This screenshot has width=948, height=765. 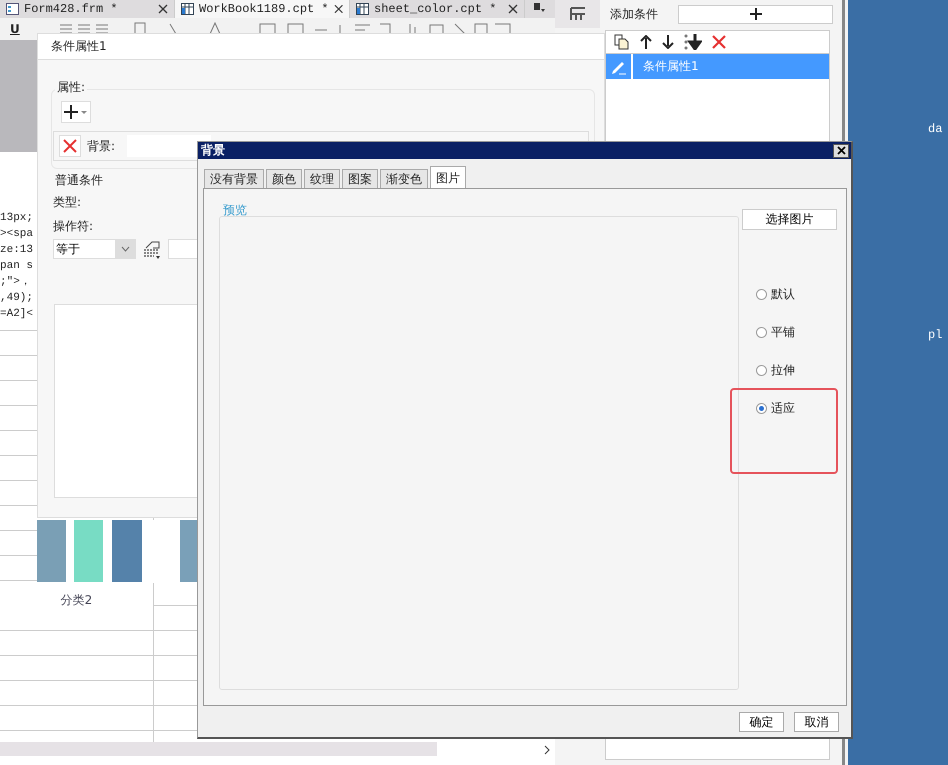 What do you see at coordinates (79, 46) in the screenshot?
I see `dialog-title: 条件属性1` at bounding box center [79, 46].